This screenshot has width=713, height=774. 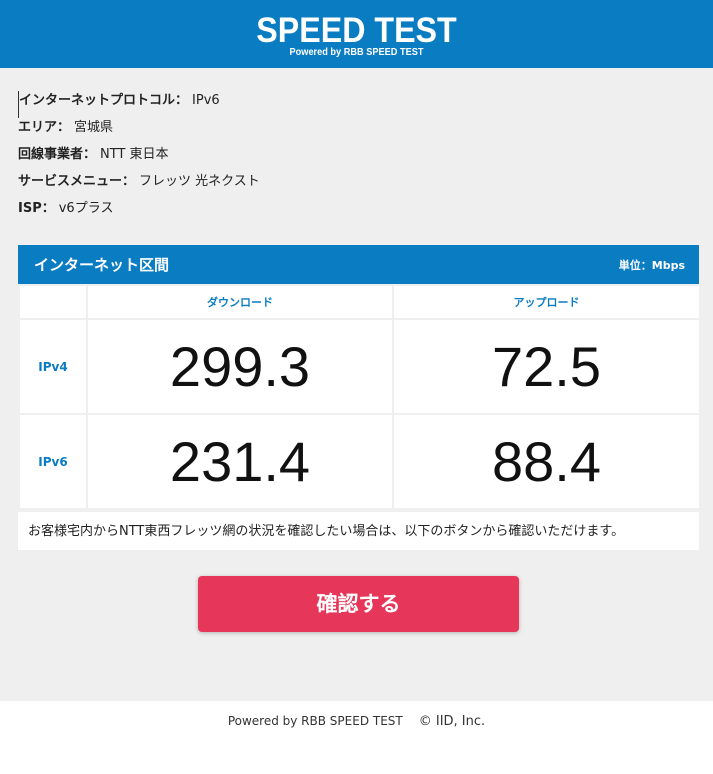 What do you see at coordinates (199, 181) in the screenshot?
I see `info-value: フレッツ 光ネクスト` at bounding box center [199, 181].